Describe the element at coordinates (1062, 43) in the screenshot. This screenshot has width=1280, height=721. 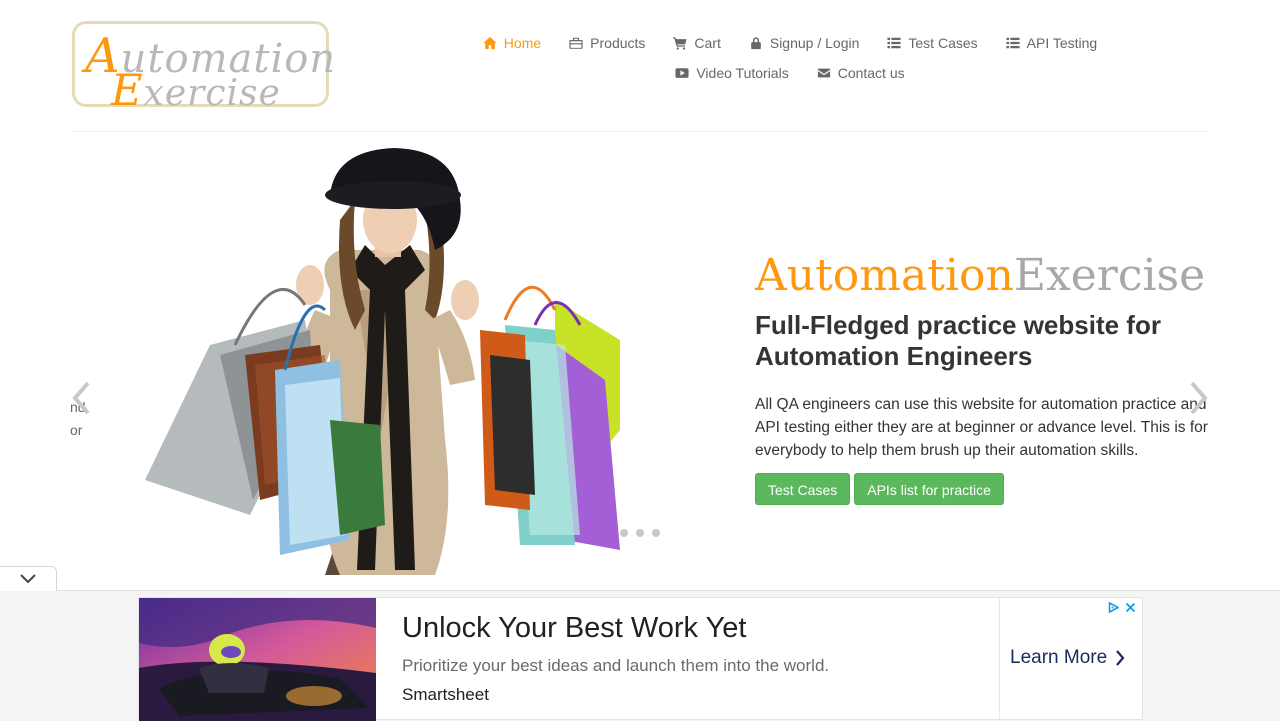
I see `nav-api-testing-label: API Testing` at that location.